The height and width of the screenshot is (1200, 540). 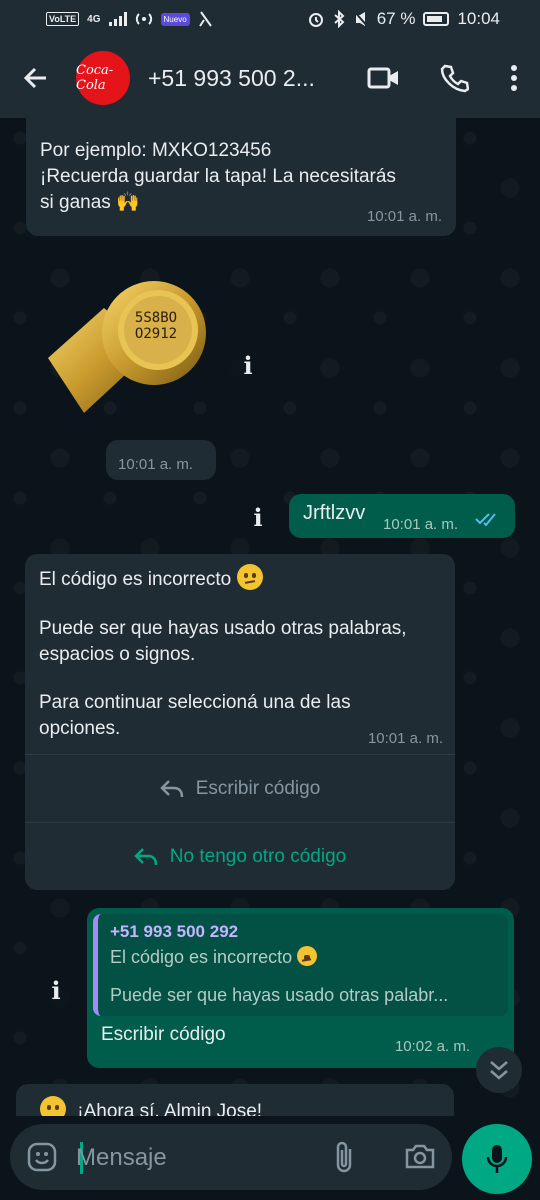 I want to click on message-text: Para continuar seleccioná una de las, so click(x=195, y=702).